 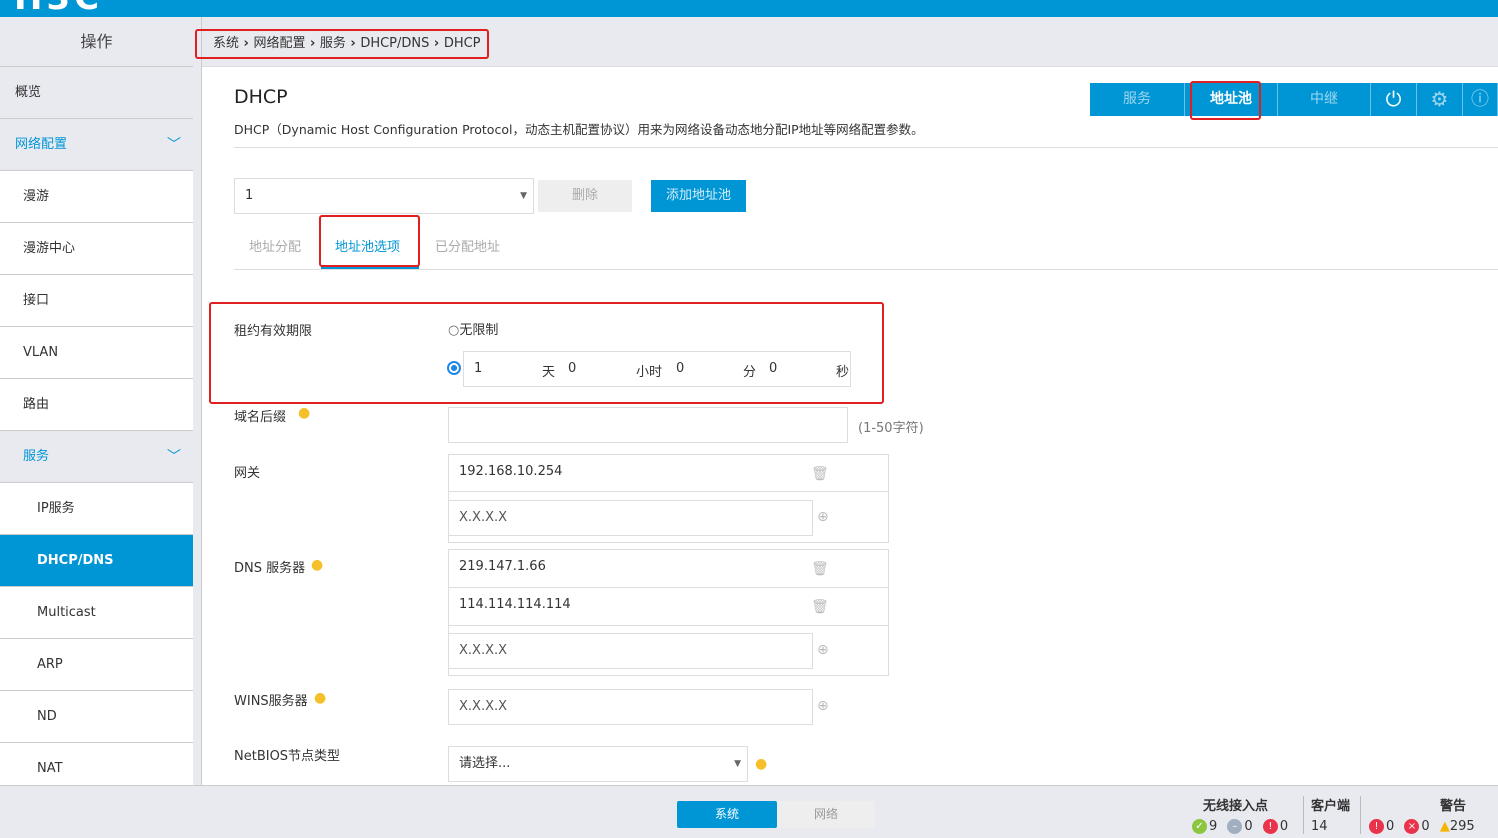 What do you see at coordinates (1390, 826) in the screenshot?
I see `alarm-critical: 0` at bounding box center [1390, 826].